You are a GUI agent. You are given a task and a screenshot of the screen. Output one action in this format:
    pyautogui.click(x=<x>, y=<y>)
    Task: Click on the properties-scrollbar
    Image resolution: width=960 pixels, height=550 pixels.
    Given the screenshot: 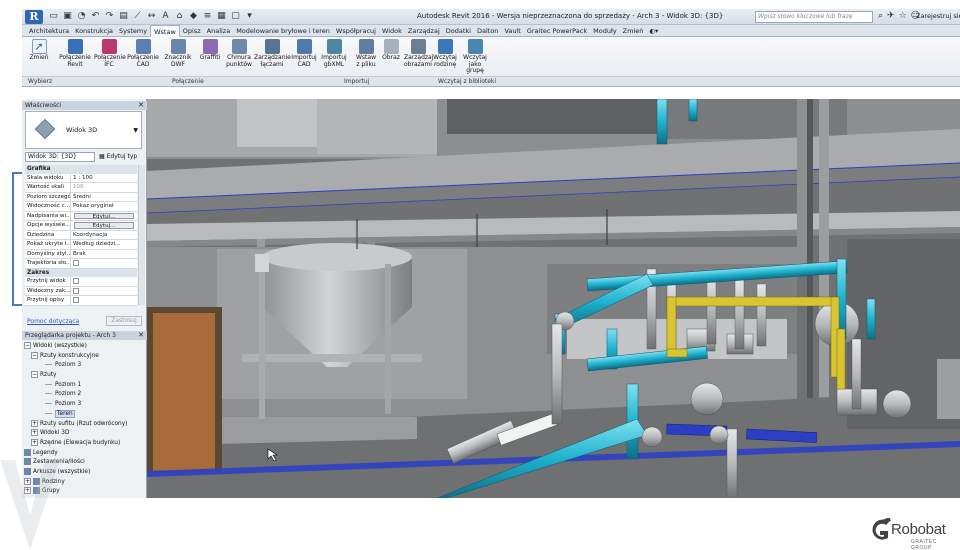 What is the action you would take?
    pyautogui.click(x=141, y=235)
    